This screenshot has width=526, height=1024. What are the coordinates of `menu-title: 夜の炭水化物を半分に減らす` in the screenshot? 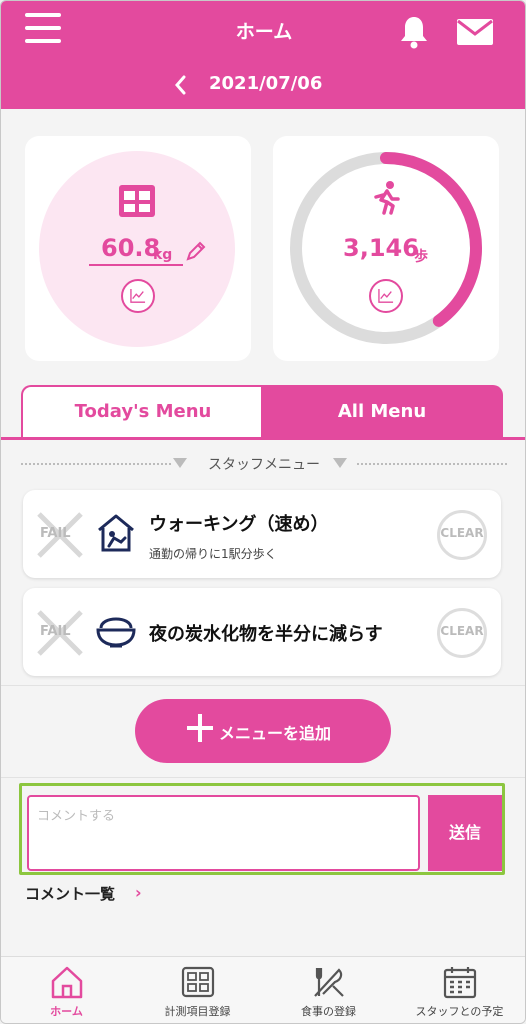 It's located at (266, 634).